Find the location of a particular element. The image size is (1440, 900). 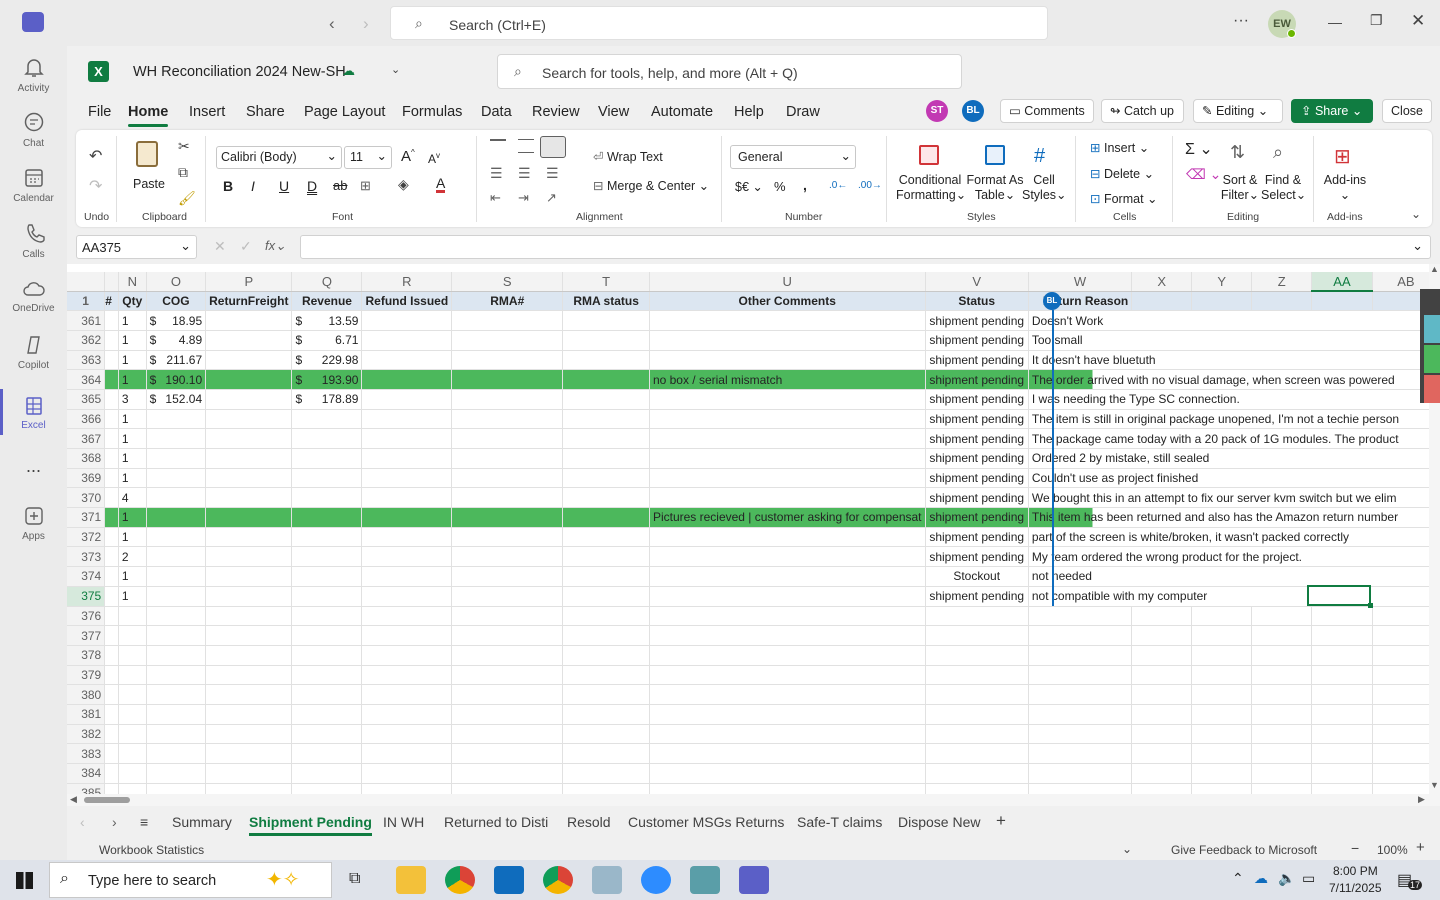

tab-home: Home is located at coordinates (148, 112).